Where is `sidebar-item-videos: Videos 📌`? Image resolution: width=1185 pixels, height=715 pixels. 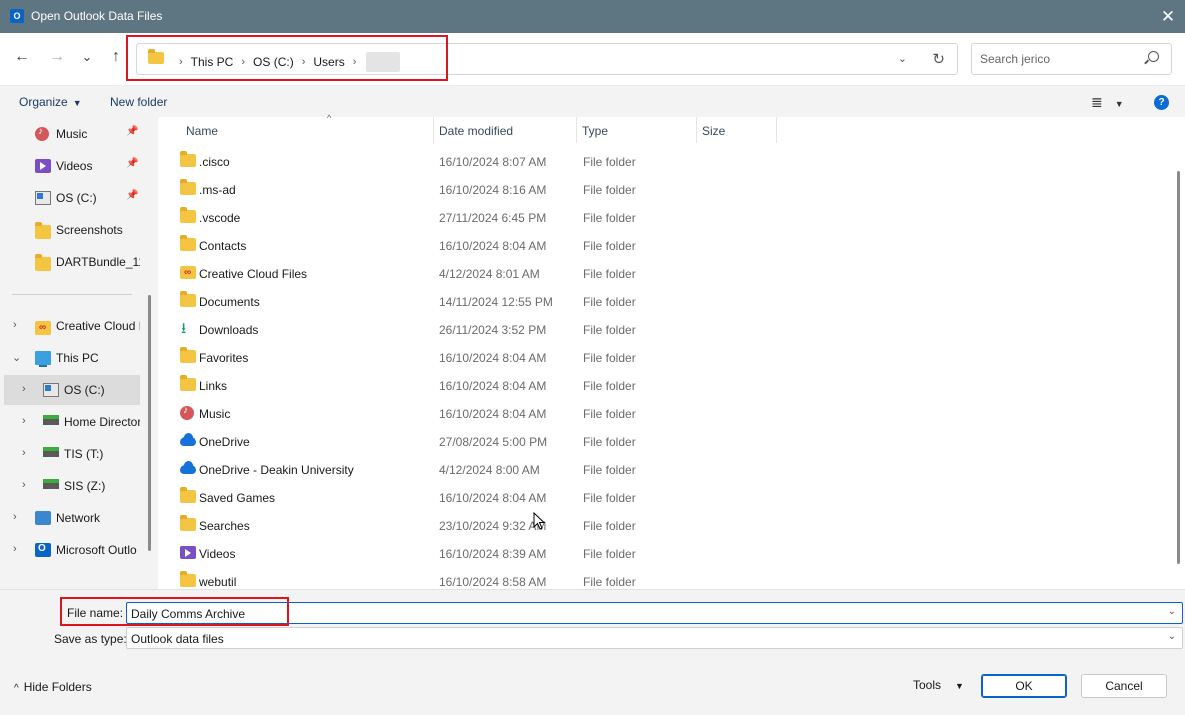
sidebar-item-videos: Videos 📌 is located at coordinates (70, 166).